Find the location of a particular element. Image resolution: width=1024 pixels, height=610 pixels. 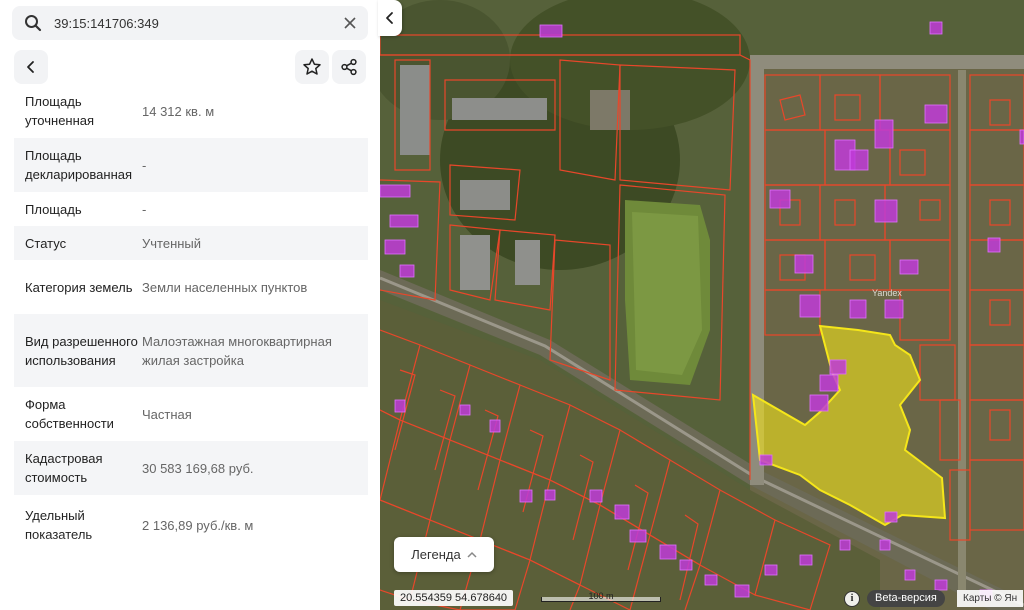

star-icon is located at coordinates (312, 66).